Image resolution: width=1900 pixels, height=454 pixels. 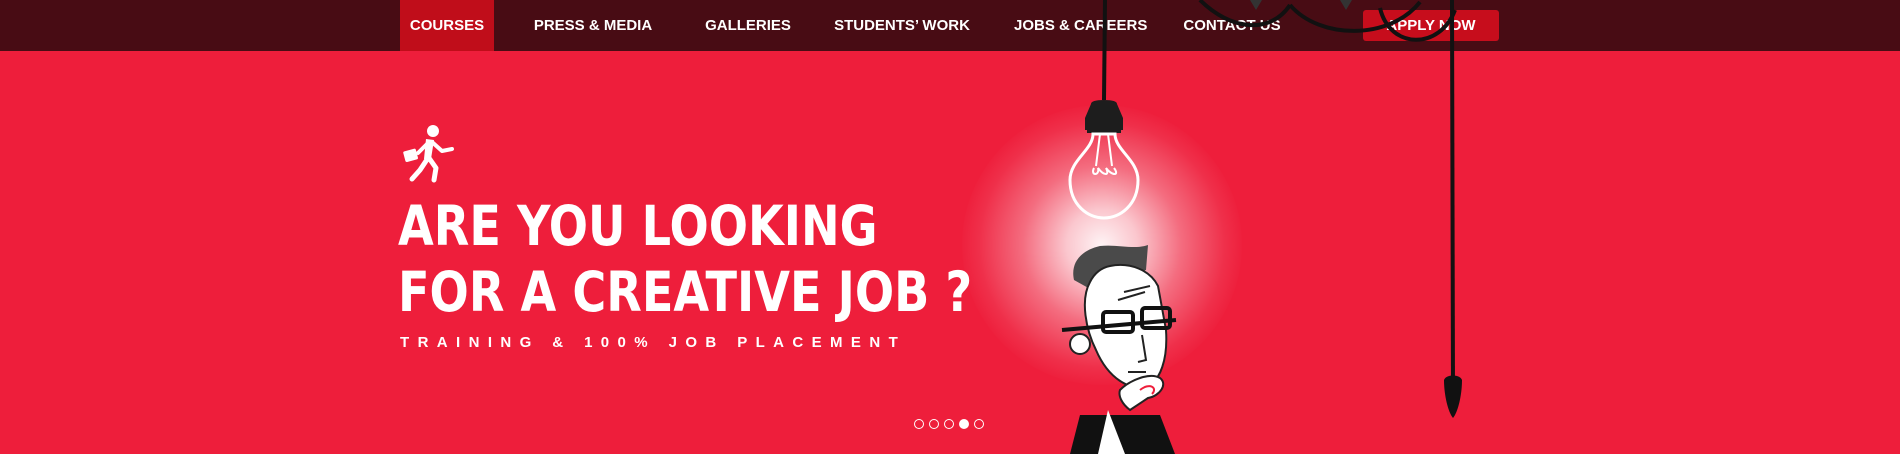 What do you see at coordinates (1119, 349) in the screenshot?
I see `thinking-man-figure` at bounding box center [1119, 349].